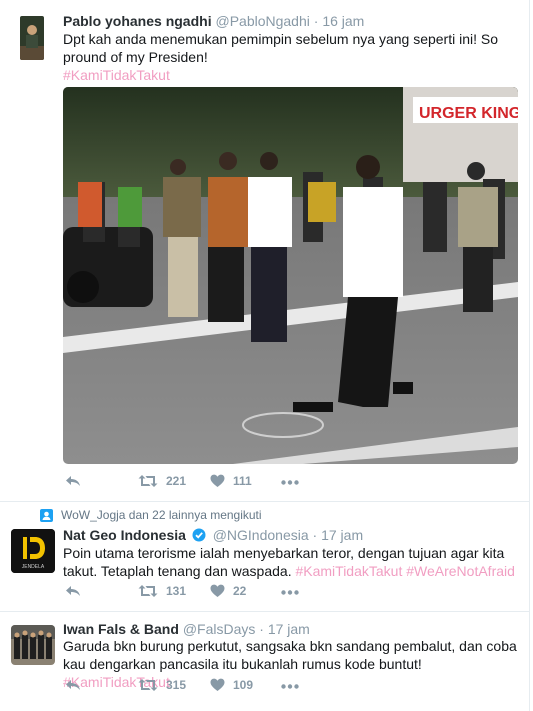  I want to click on verified-badge-icon, so click(199, 535).